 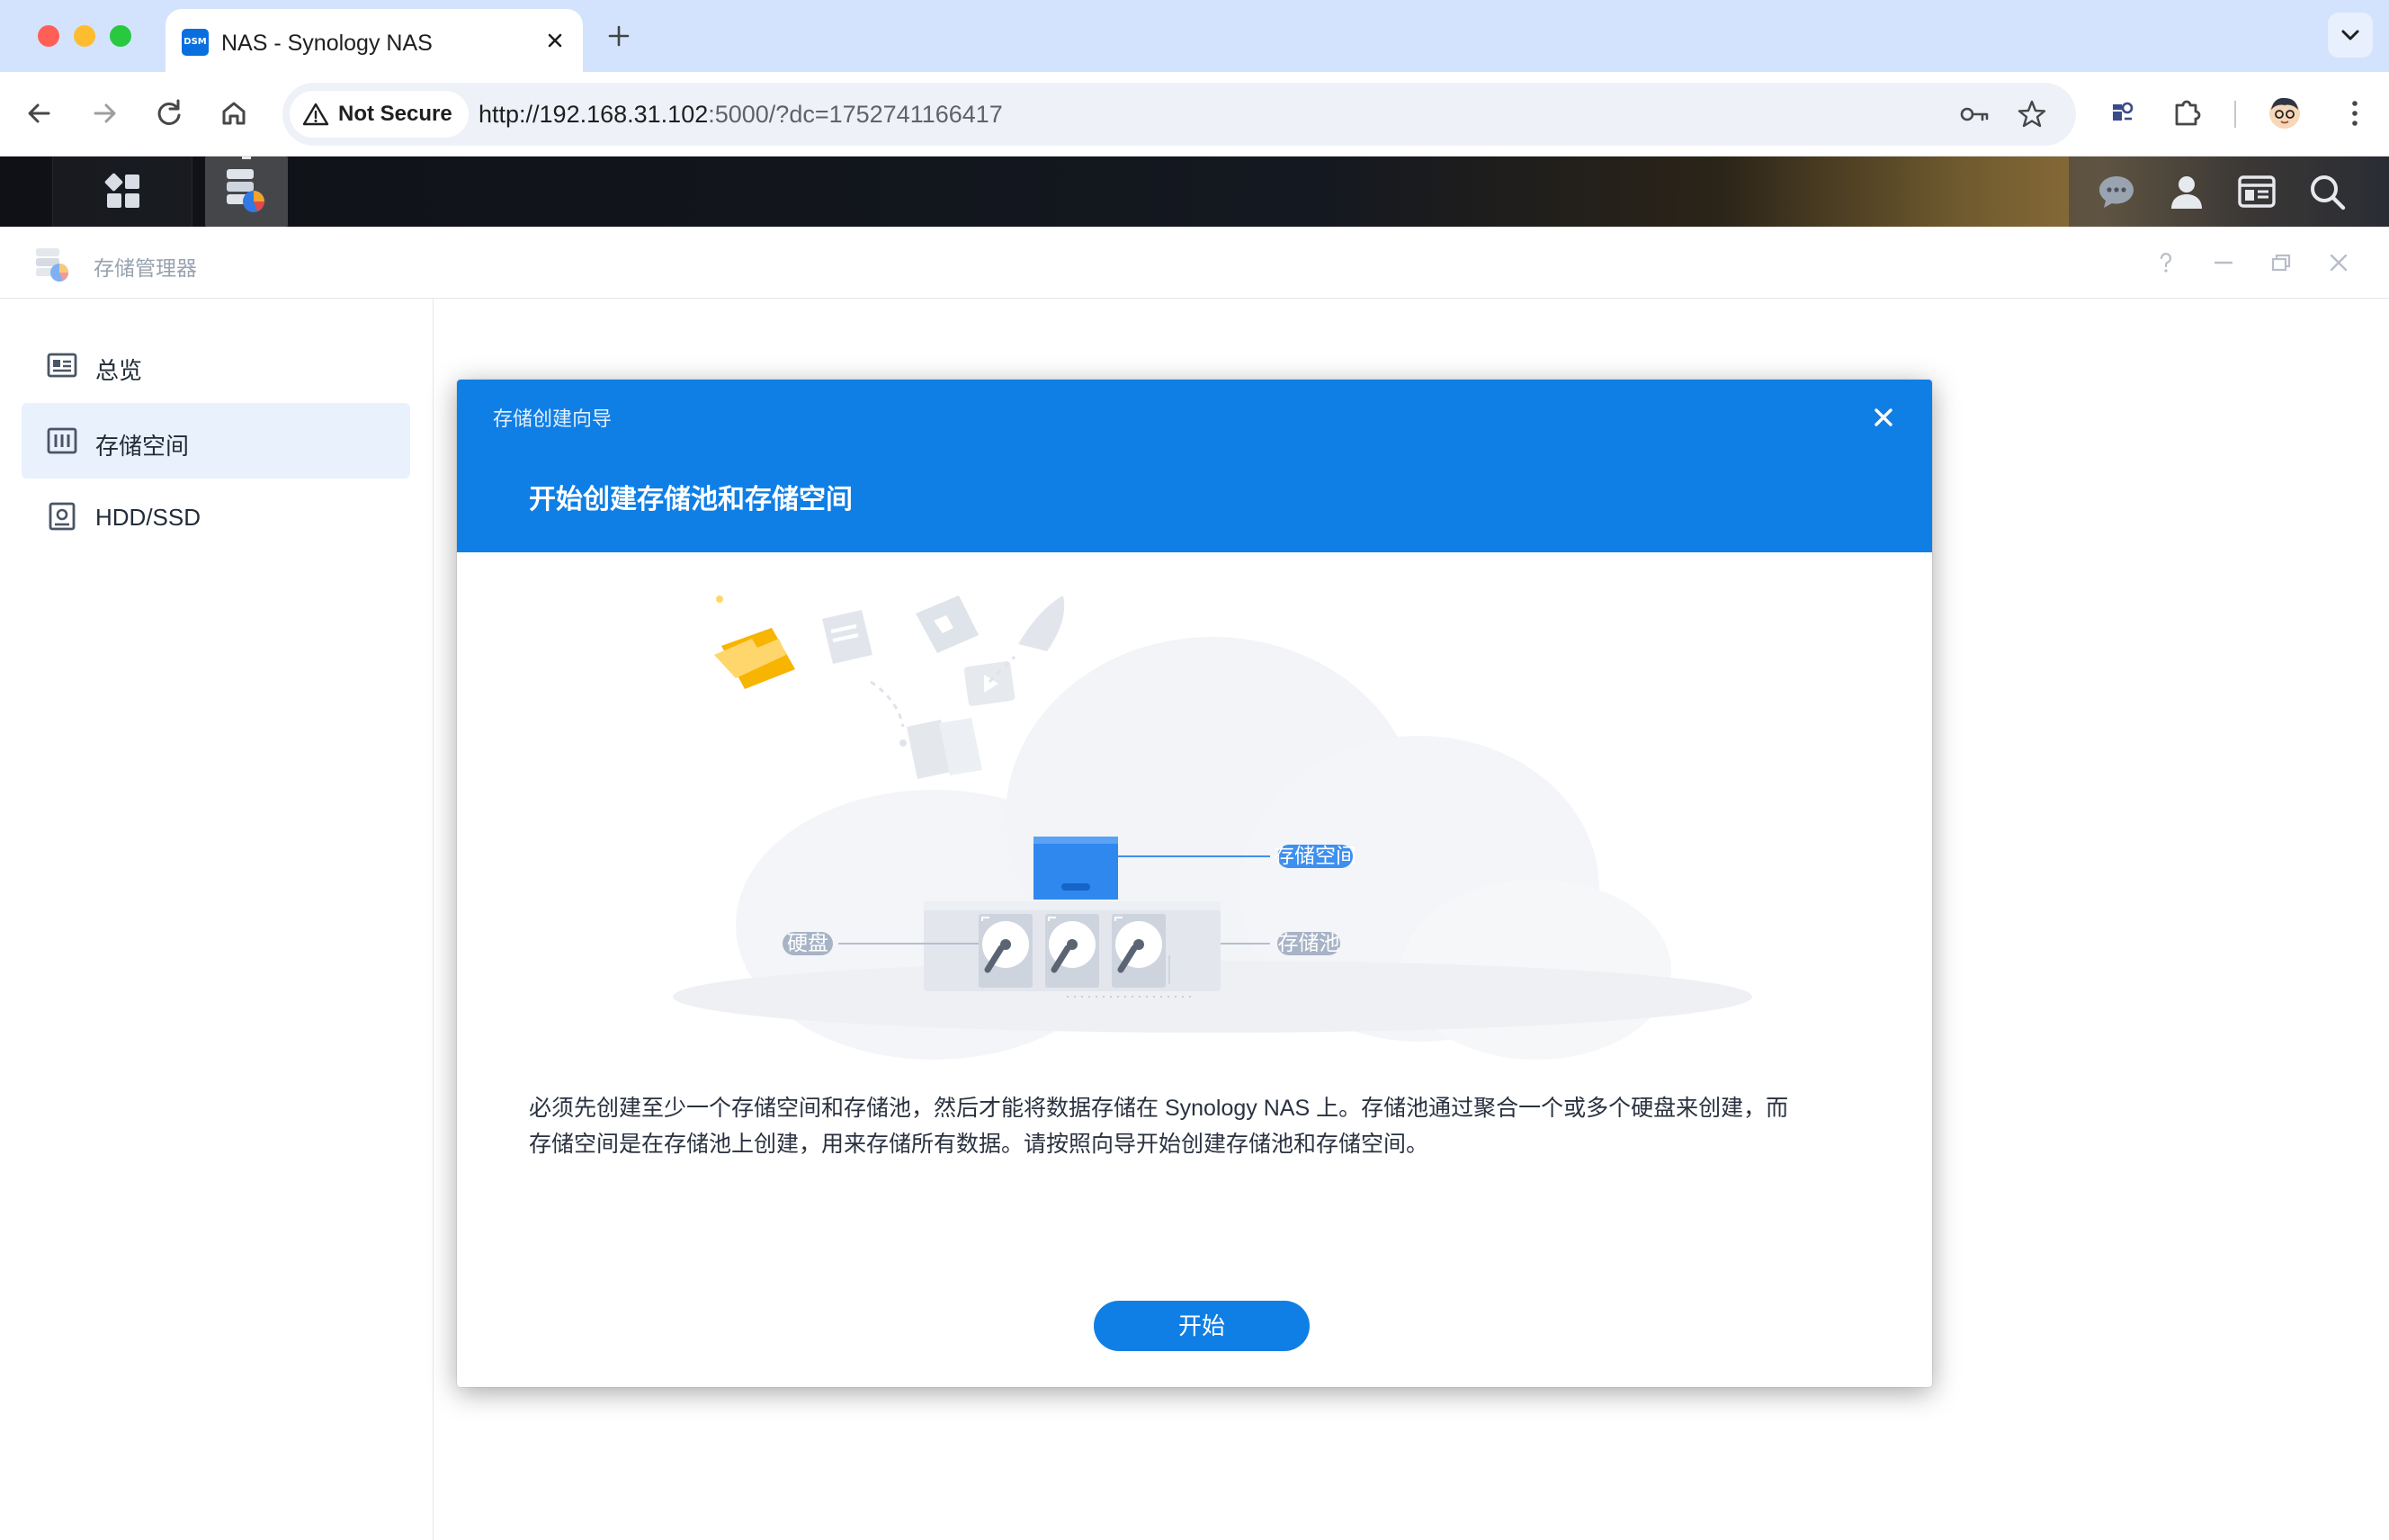 I want to click on main-menu-grid-icon, so click(x=121, y=190).